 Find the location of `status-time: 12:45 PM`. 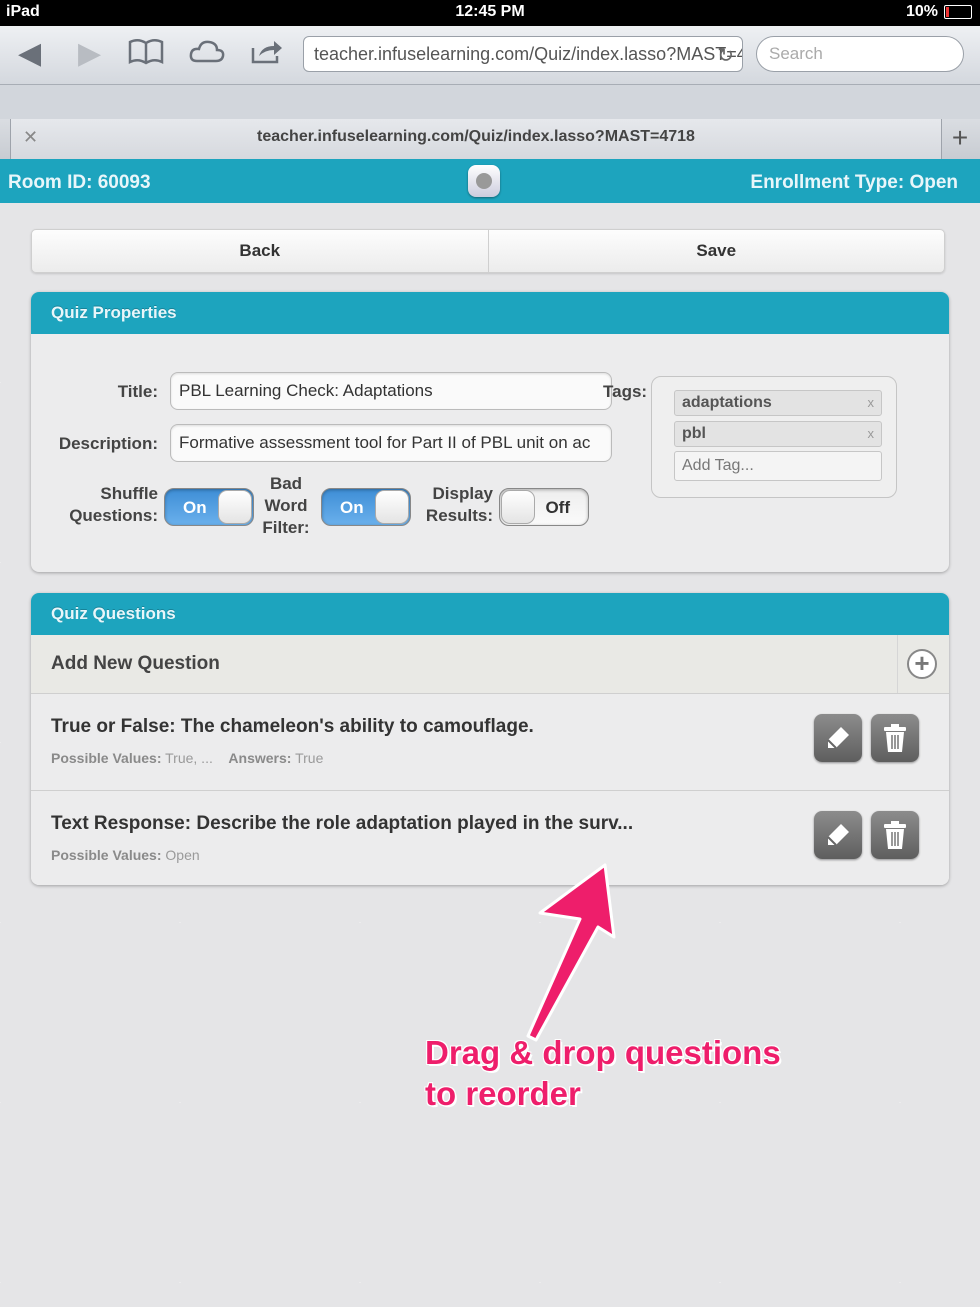

status-time: 12:45 PM is located at coordinates (490, 11).